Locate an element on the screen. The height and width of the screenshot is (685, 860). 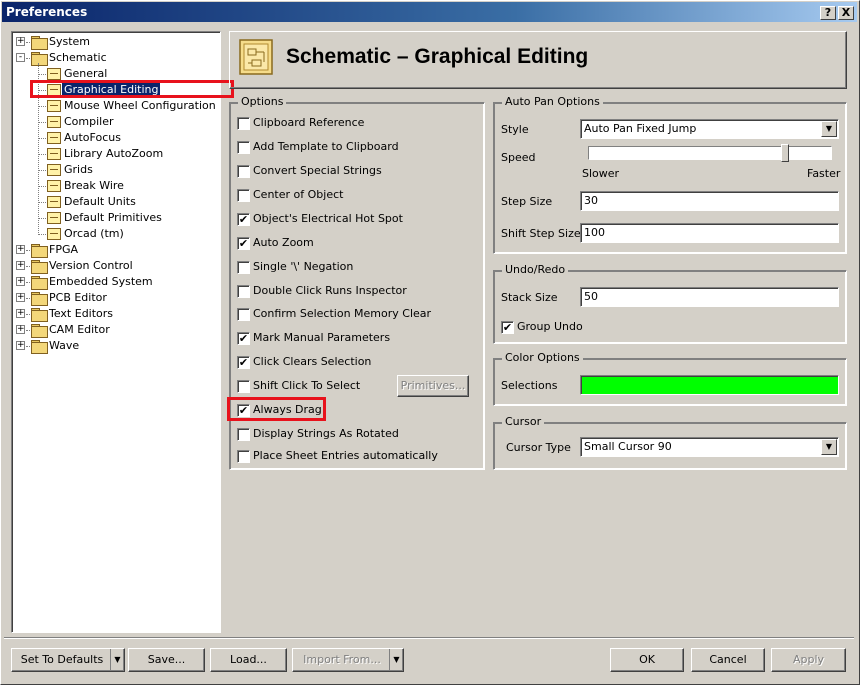
style-select: Auto Pan Fixed Jump ▼ is located at coordinates (709, 129).